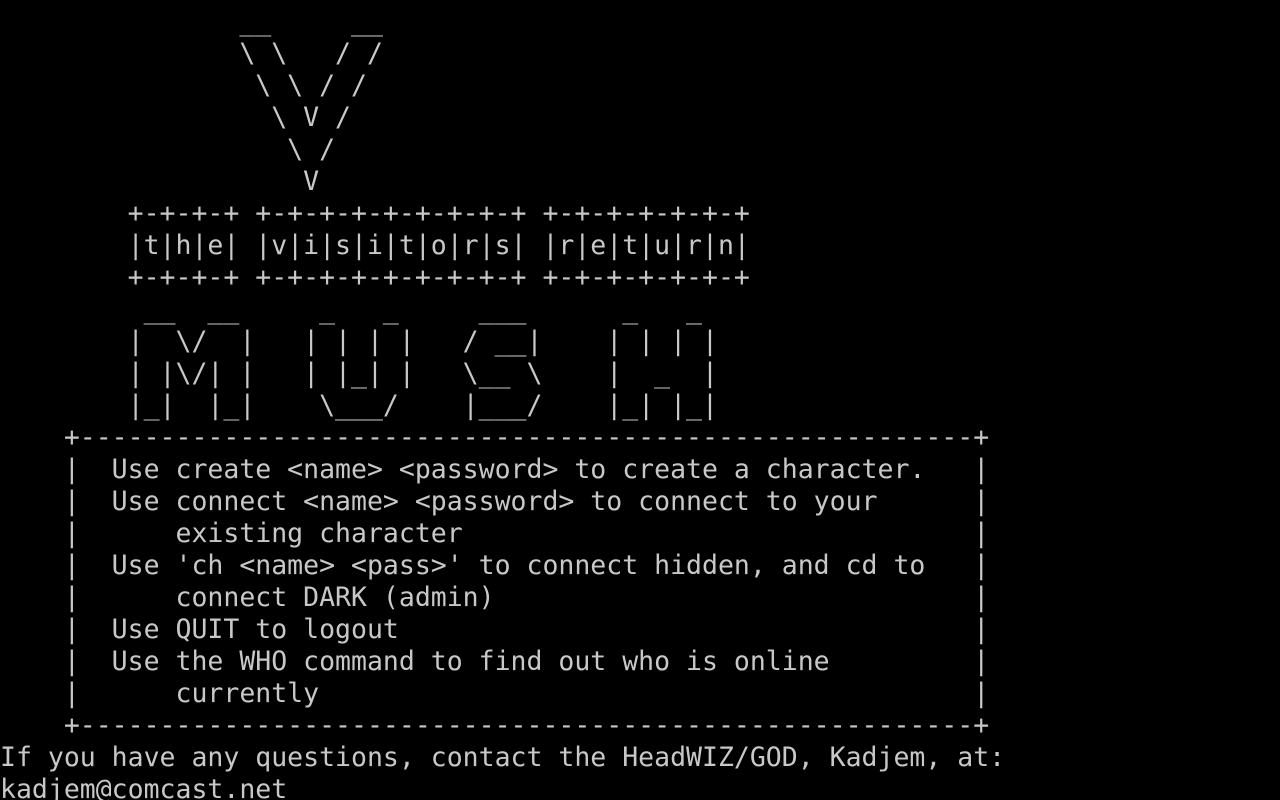 This screenshot has width=1280, height=800. What do you see at coordinates (144, 787) in the screenshot?
I see `contact-email: kadjem@comcast.net` at bounding box center [144, 787].